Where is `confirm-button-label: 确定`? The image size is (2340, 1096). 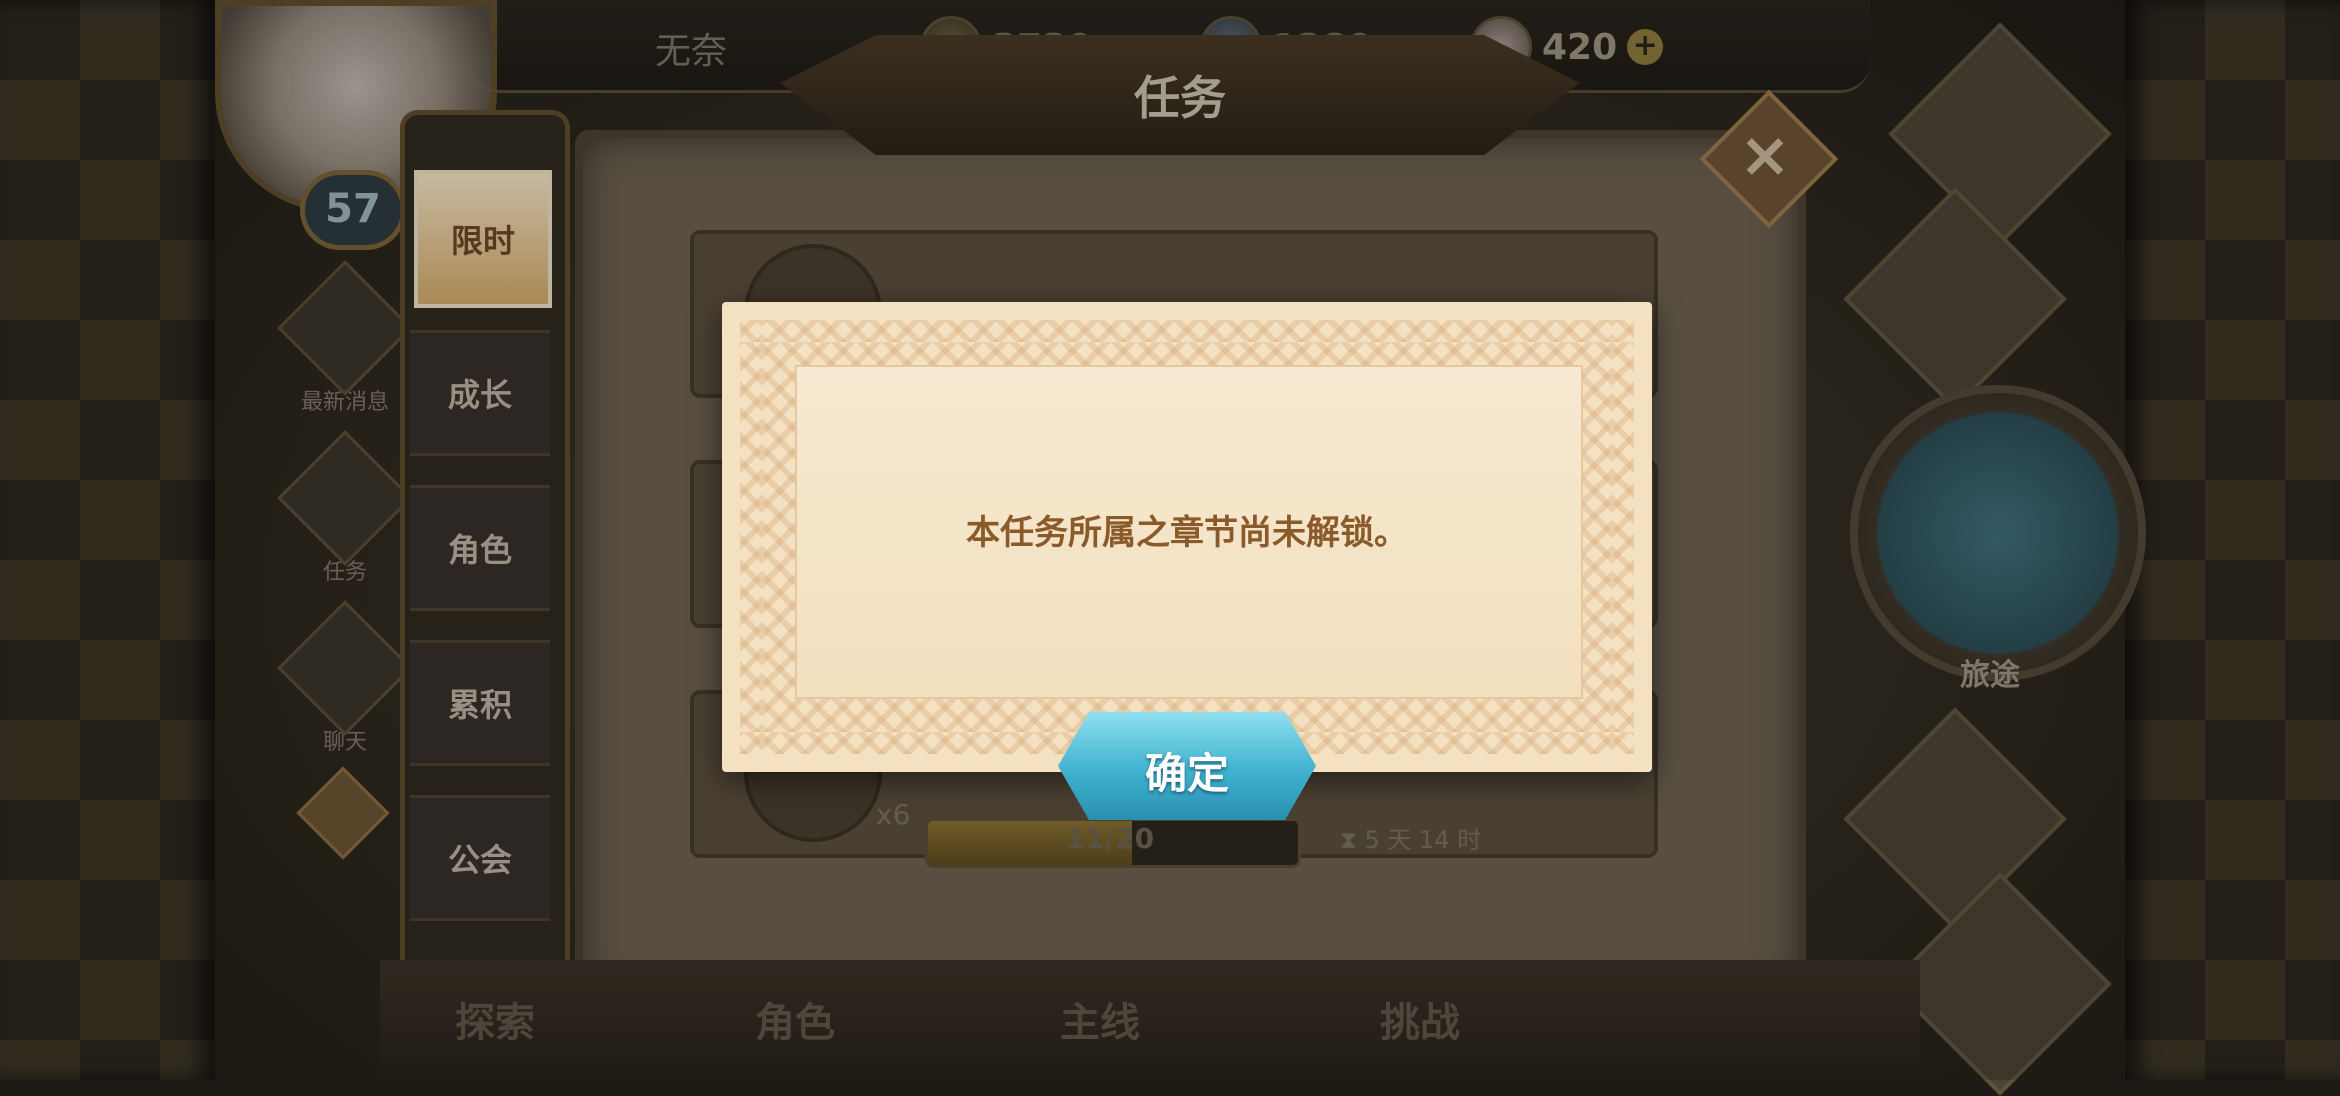
confirm-button-label: 确定 is located at coordinates (1187, 770).